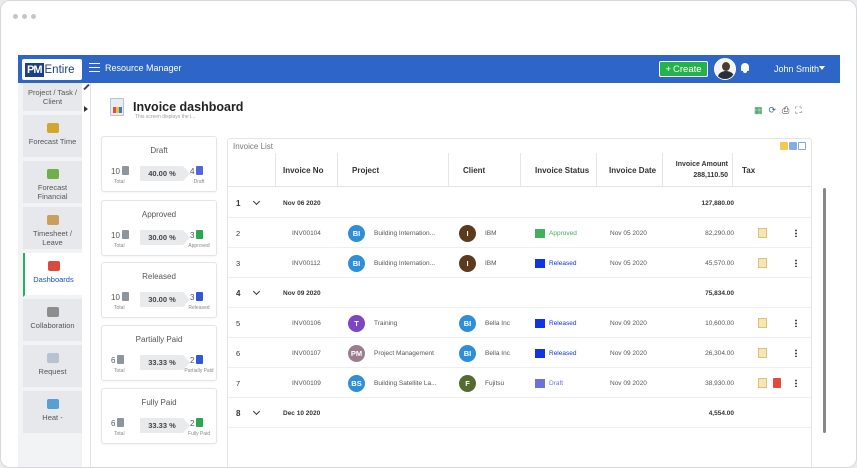 The height and width of the screenshot is (468, 857). I want to click on card-total-label: Total, so click(119, 434).